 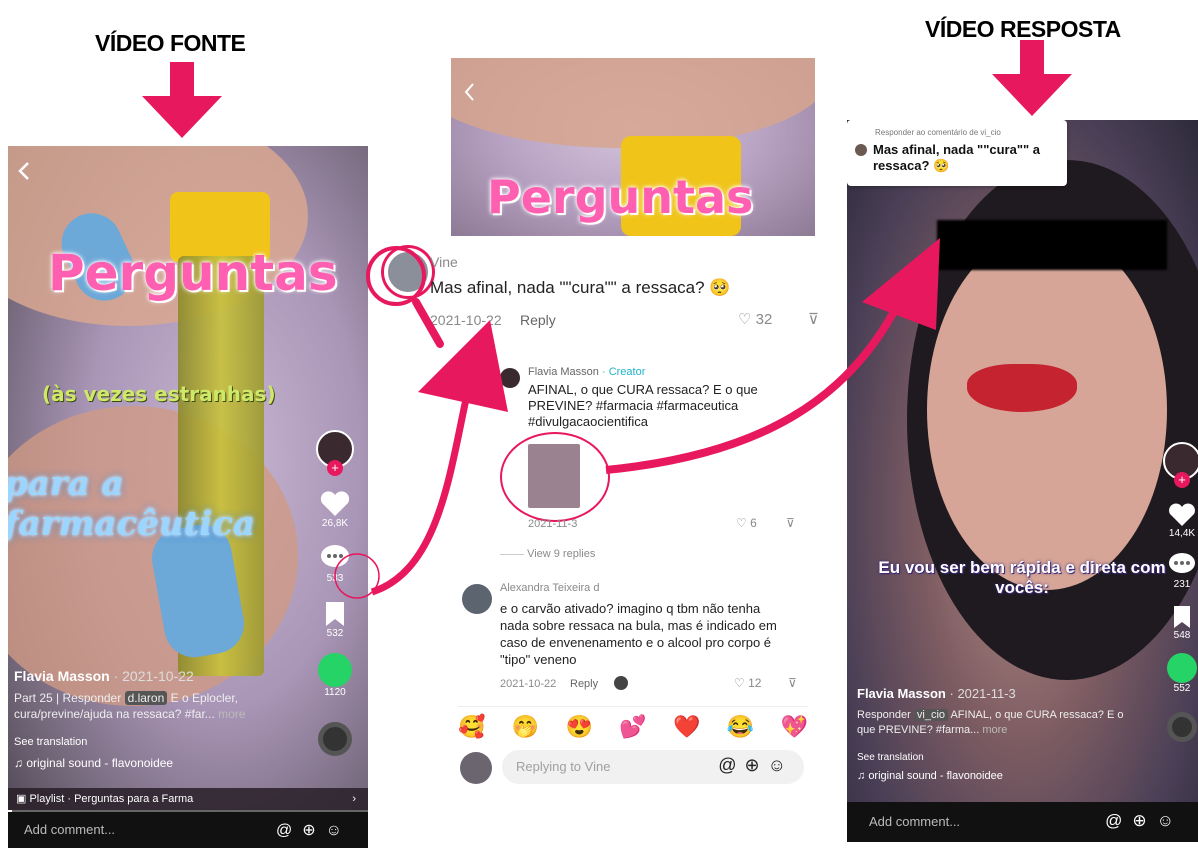 I want to click on video-thumbnail, so click(x=554, y=476).